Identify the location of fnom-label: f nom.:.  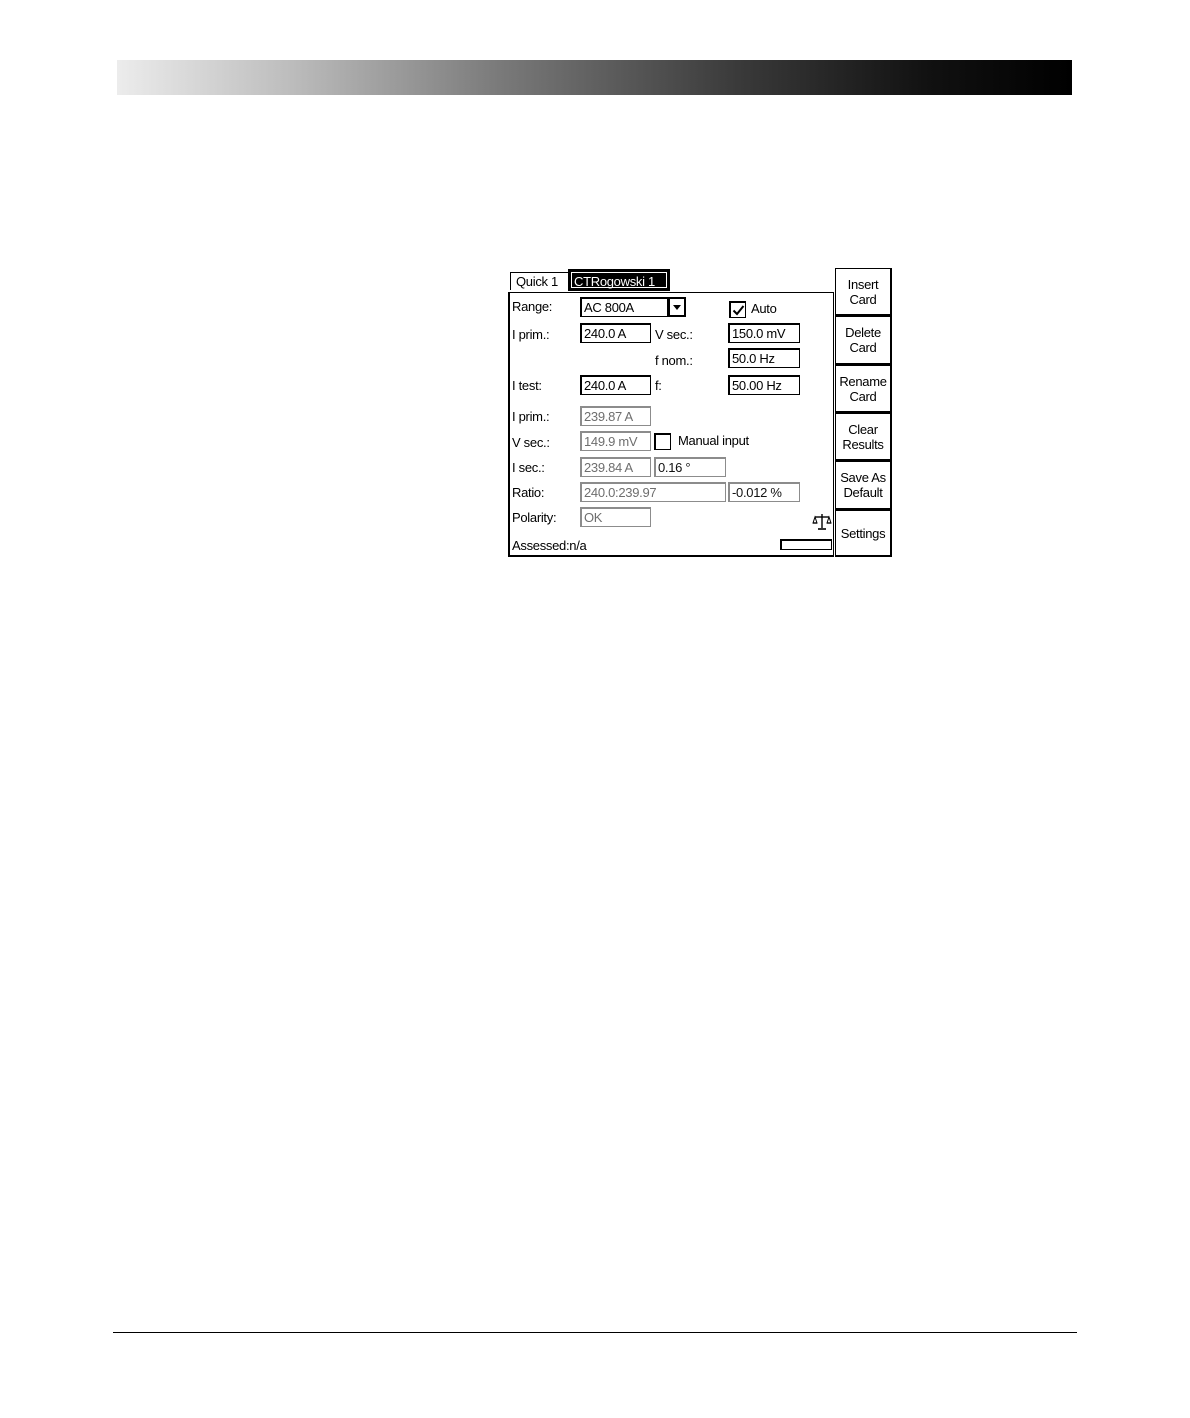
(674, 360).